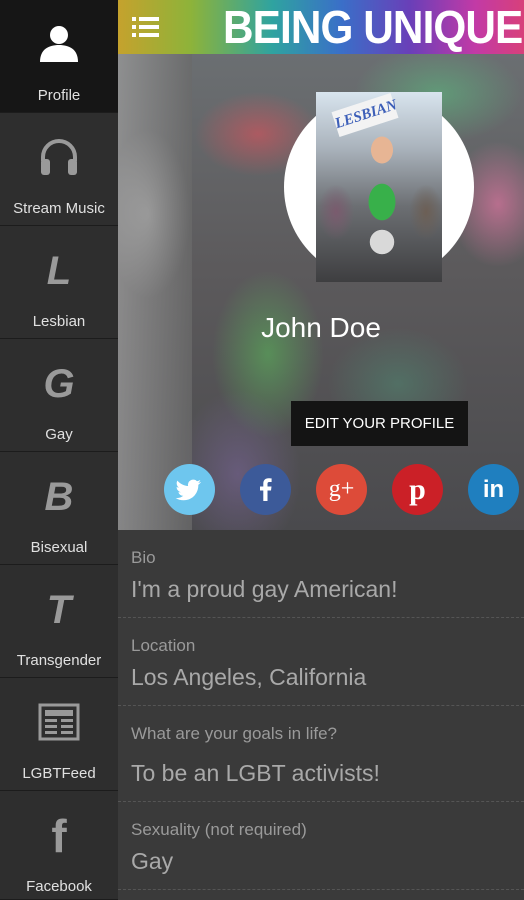 The width and height of the screenshot is (524, 900). I want to click on facebook-icon, so click(266, 489).